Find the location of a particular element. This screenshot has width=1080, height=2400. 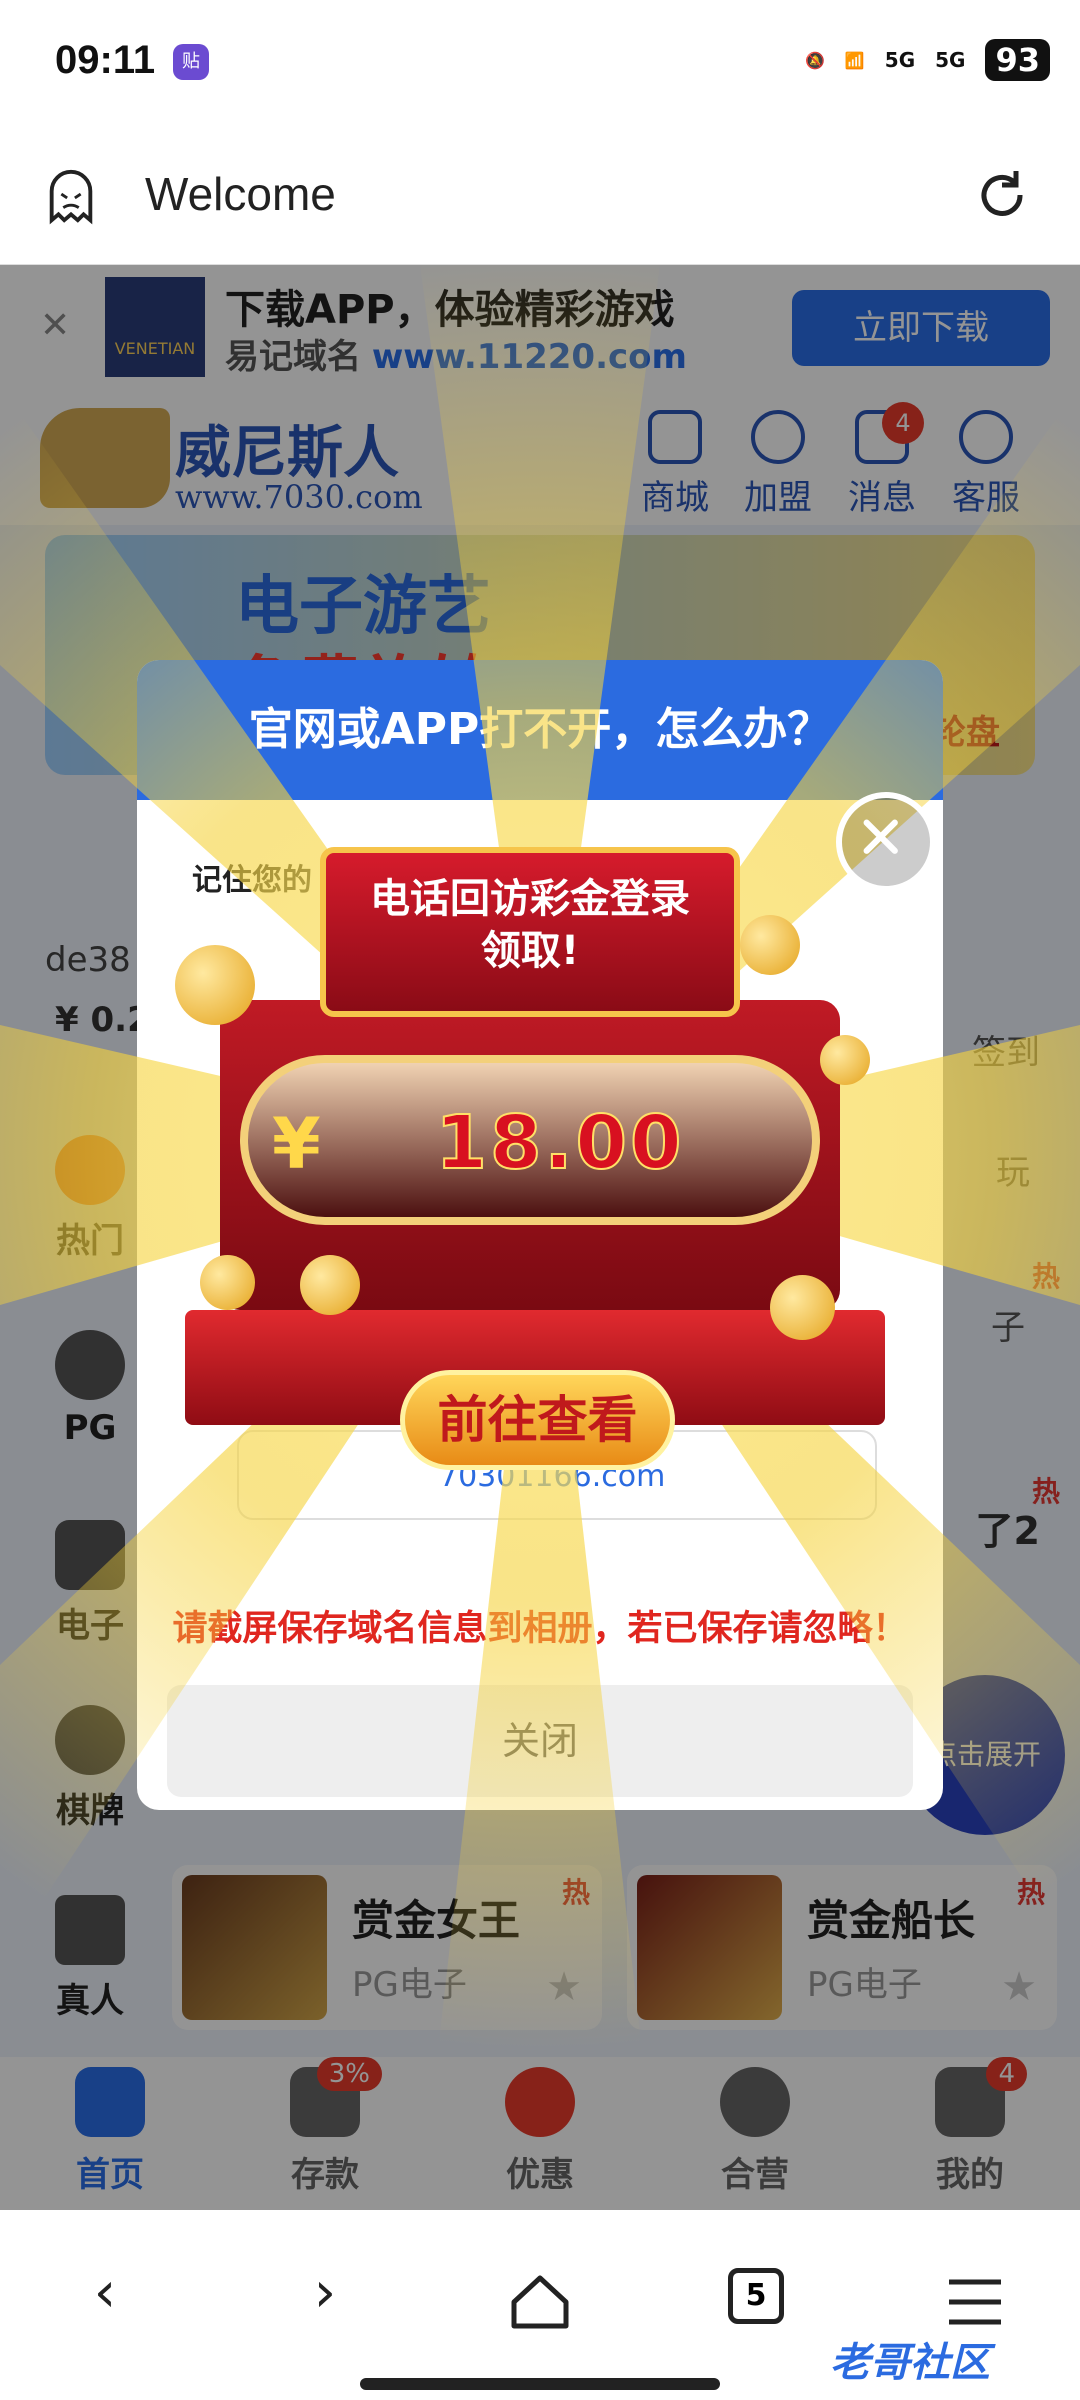

browser-toolbar: Welcome is located at coordinates (540, 195).